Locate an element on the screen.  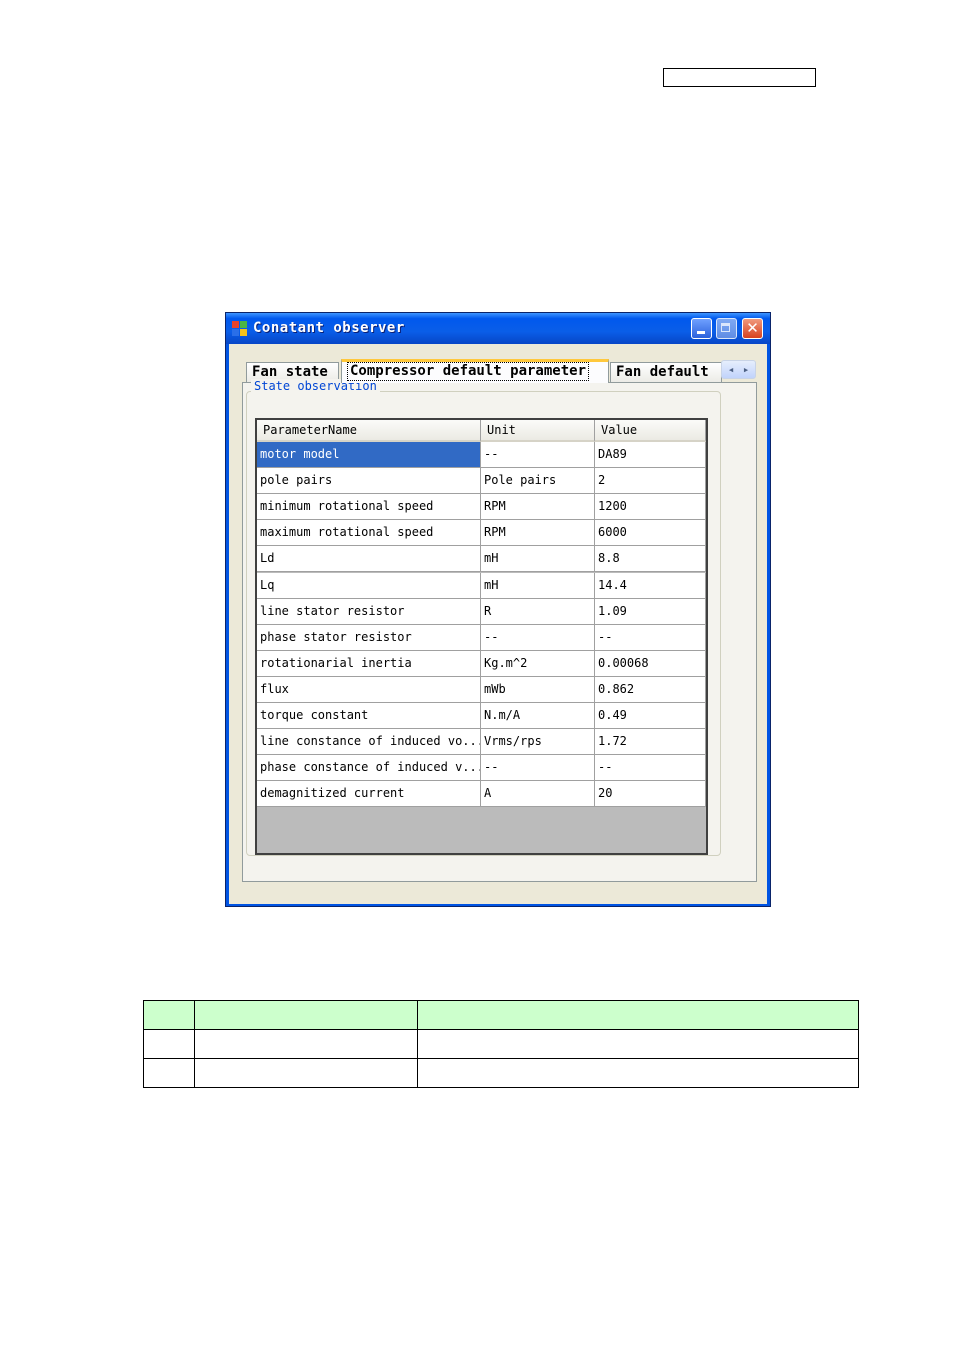
scroll-right-icon: ▸ is located at coordinates (746, 369).